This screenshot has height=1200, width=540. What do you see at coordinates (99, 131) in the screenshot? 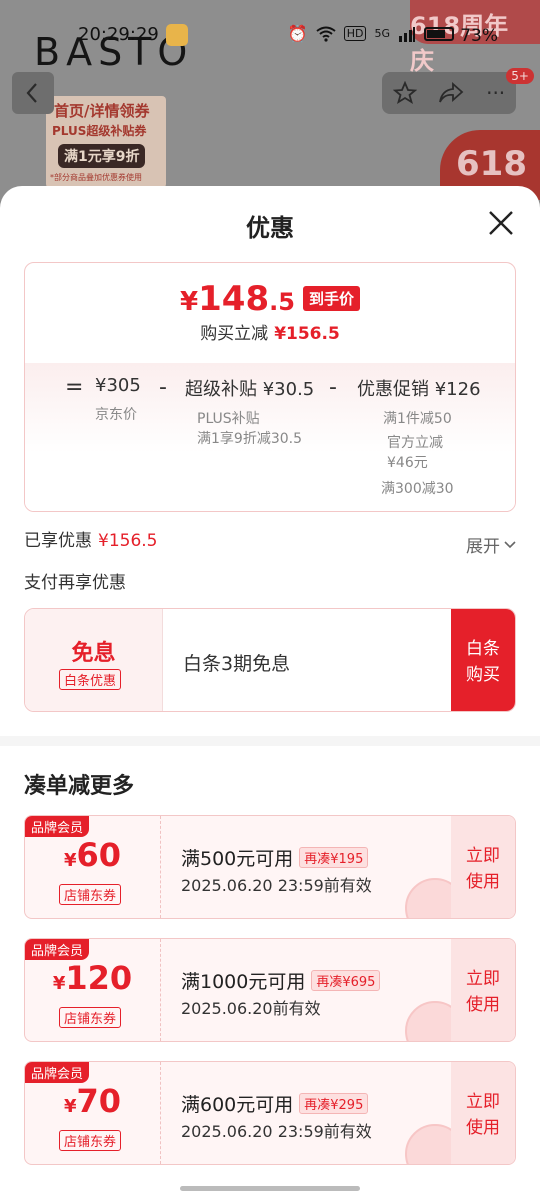
I see `promo-line2: PLUS超级补贴券` at bounding box center [99, 131].